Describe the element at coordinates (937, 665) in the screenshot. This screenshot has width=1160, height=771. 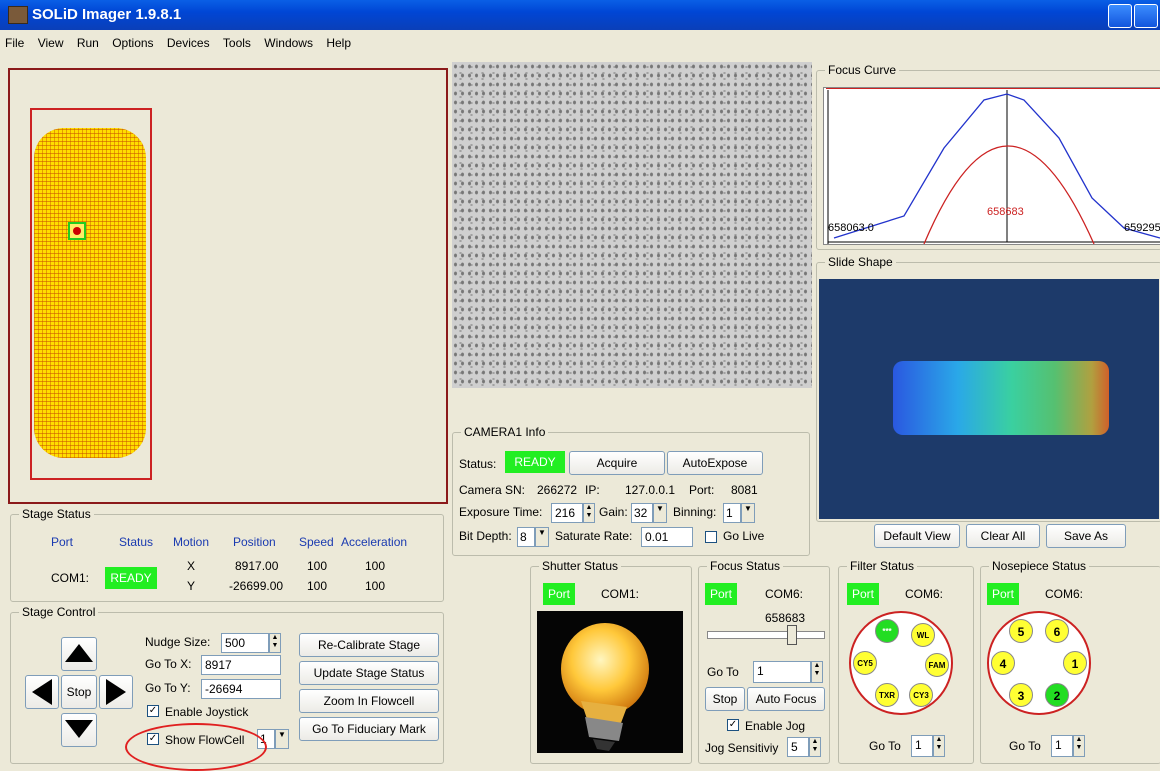
I see `filter-position-fam: FAM` at that location.